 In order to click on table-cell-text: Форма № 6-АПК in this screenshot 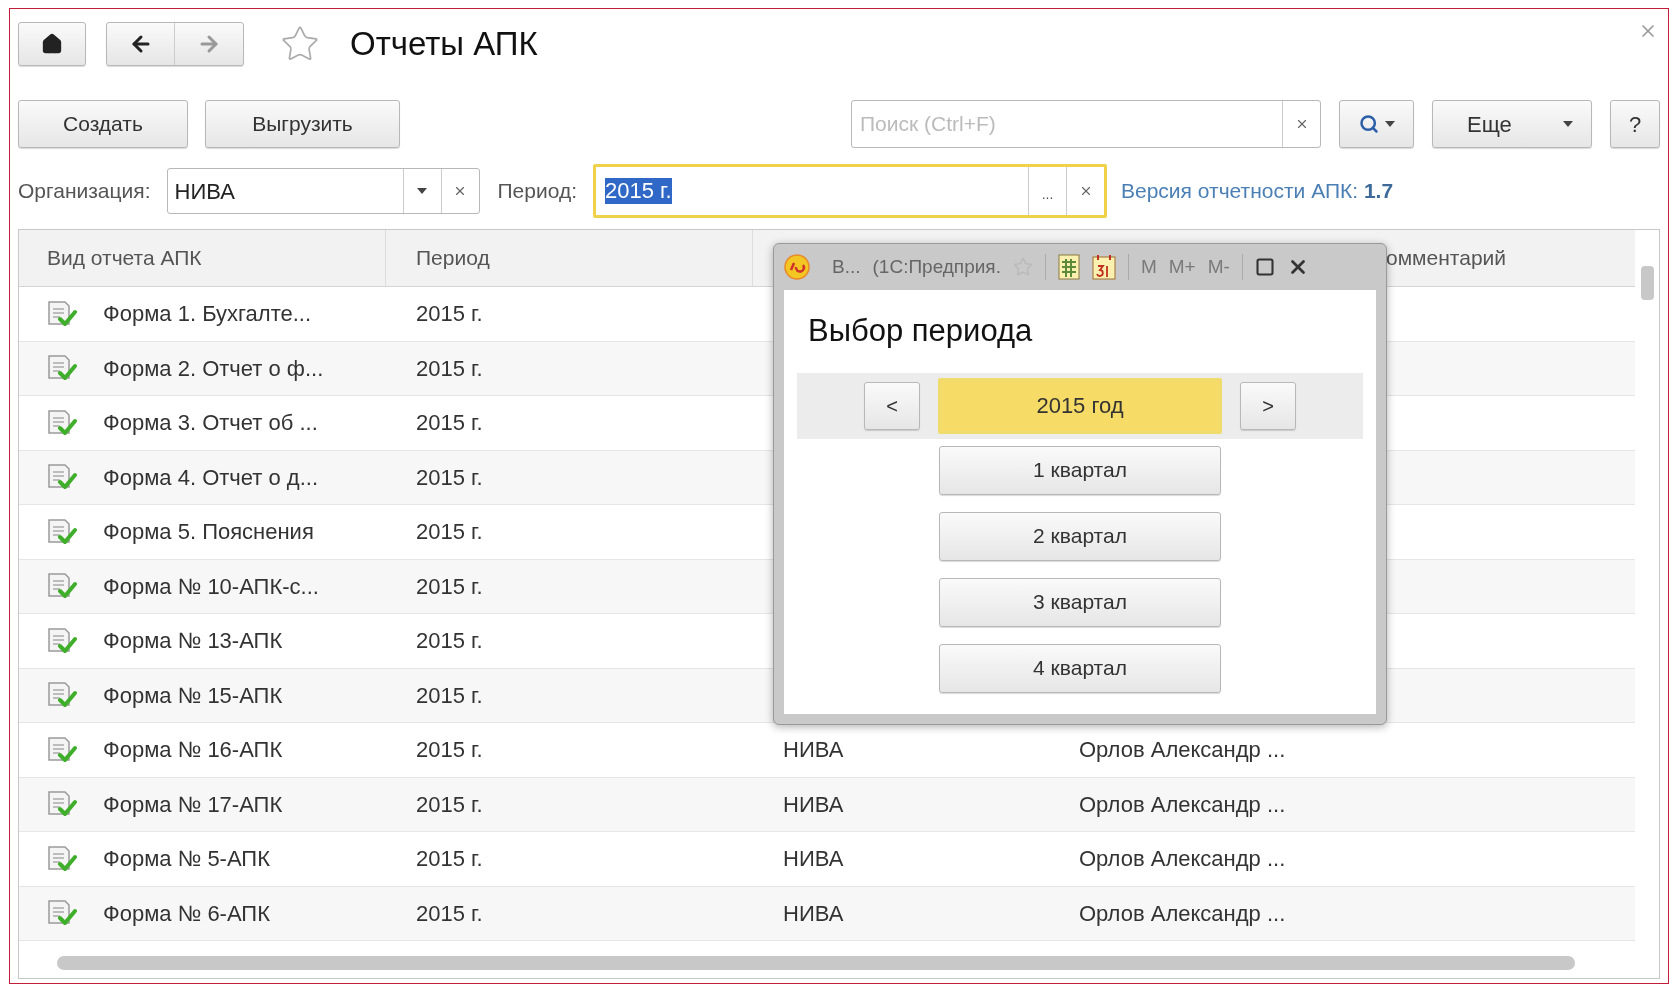, I will do `click(186, 913)`.